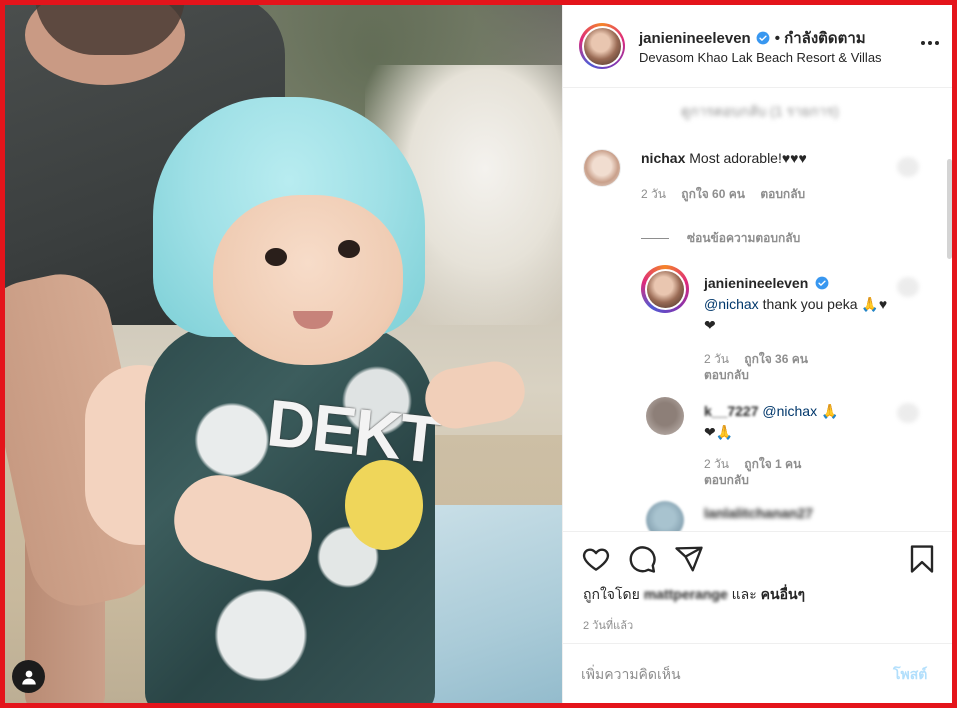  I want to click on more-icon, so click(930, 43).